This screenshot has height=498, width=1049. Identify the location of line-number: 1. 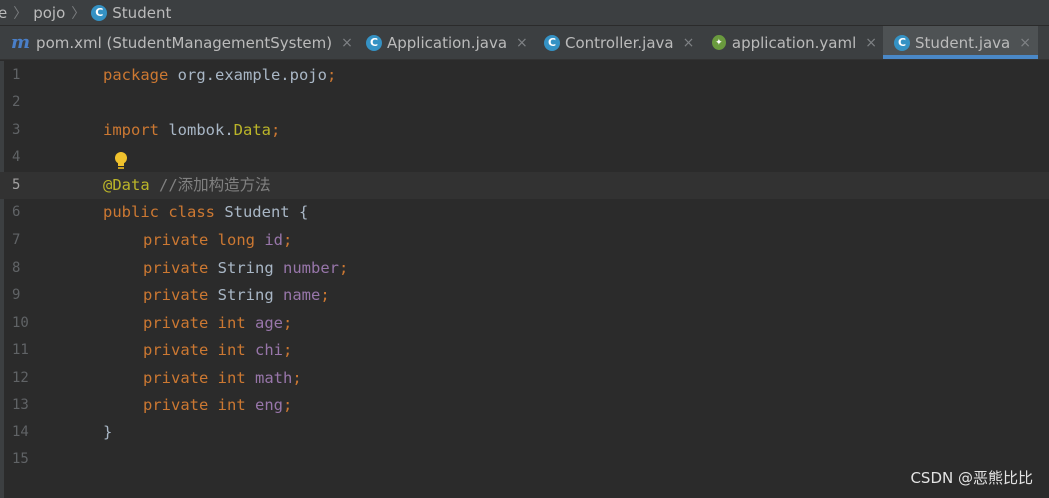
(16, 75).